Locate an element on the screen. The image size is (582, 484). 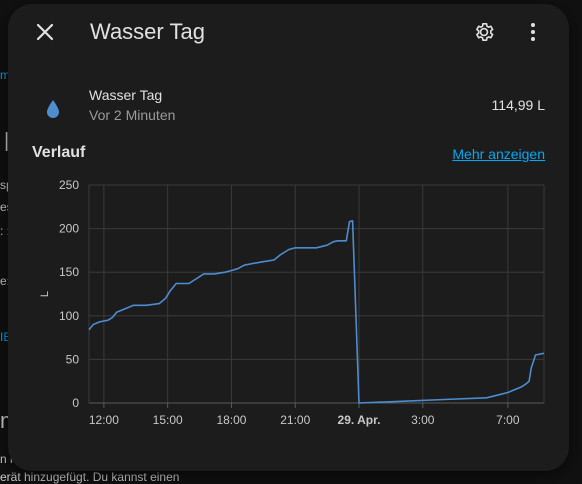
x-tick-label: 3:00 is located at coordinates (423, 420).